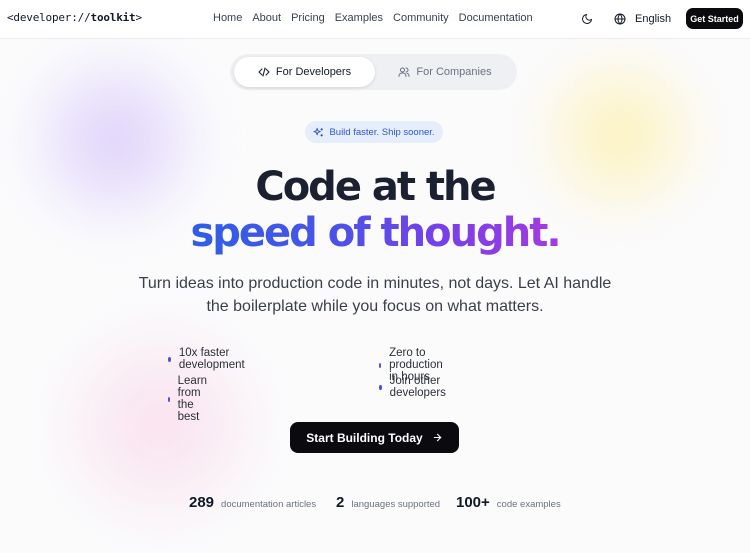  I want to click on feature-item: 10x faster development, so click(207, 359).